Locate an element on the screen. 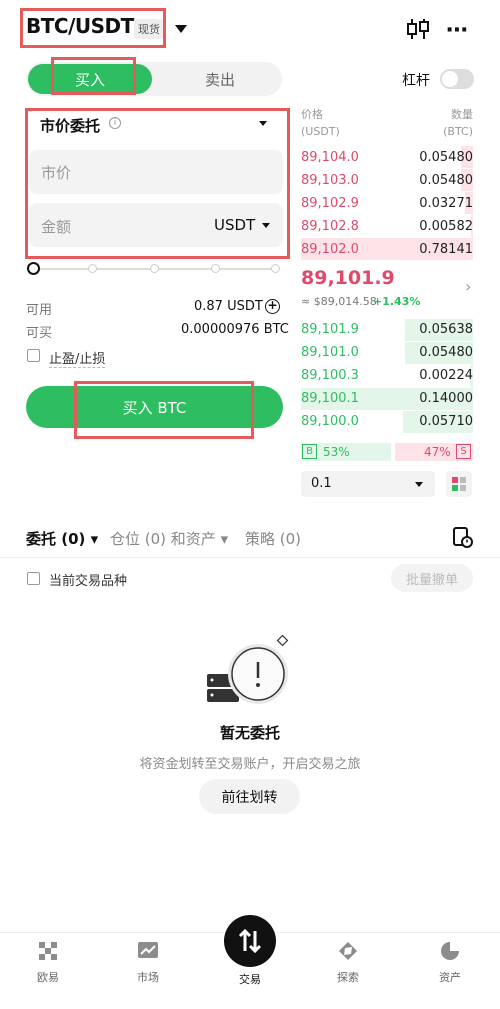 The image size is (500, 1009). bid-price: 89,100.0 is located at coordinates (330, 421).